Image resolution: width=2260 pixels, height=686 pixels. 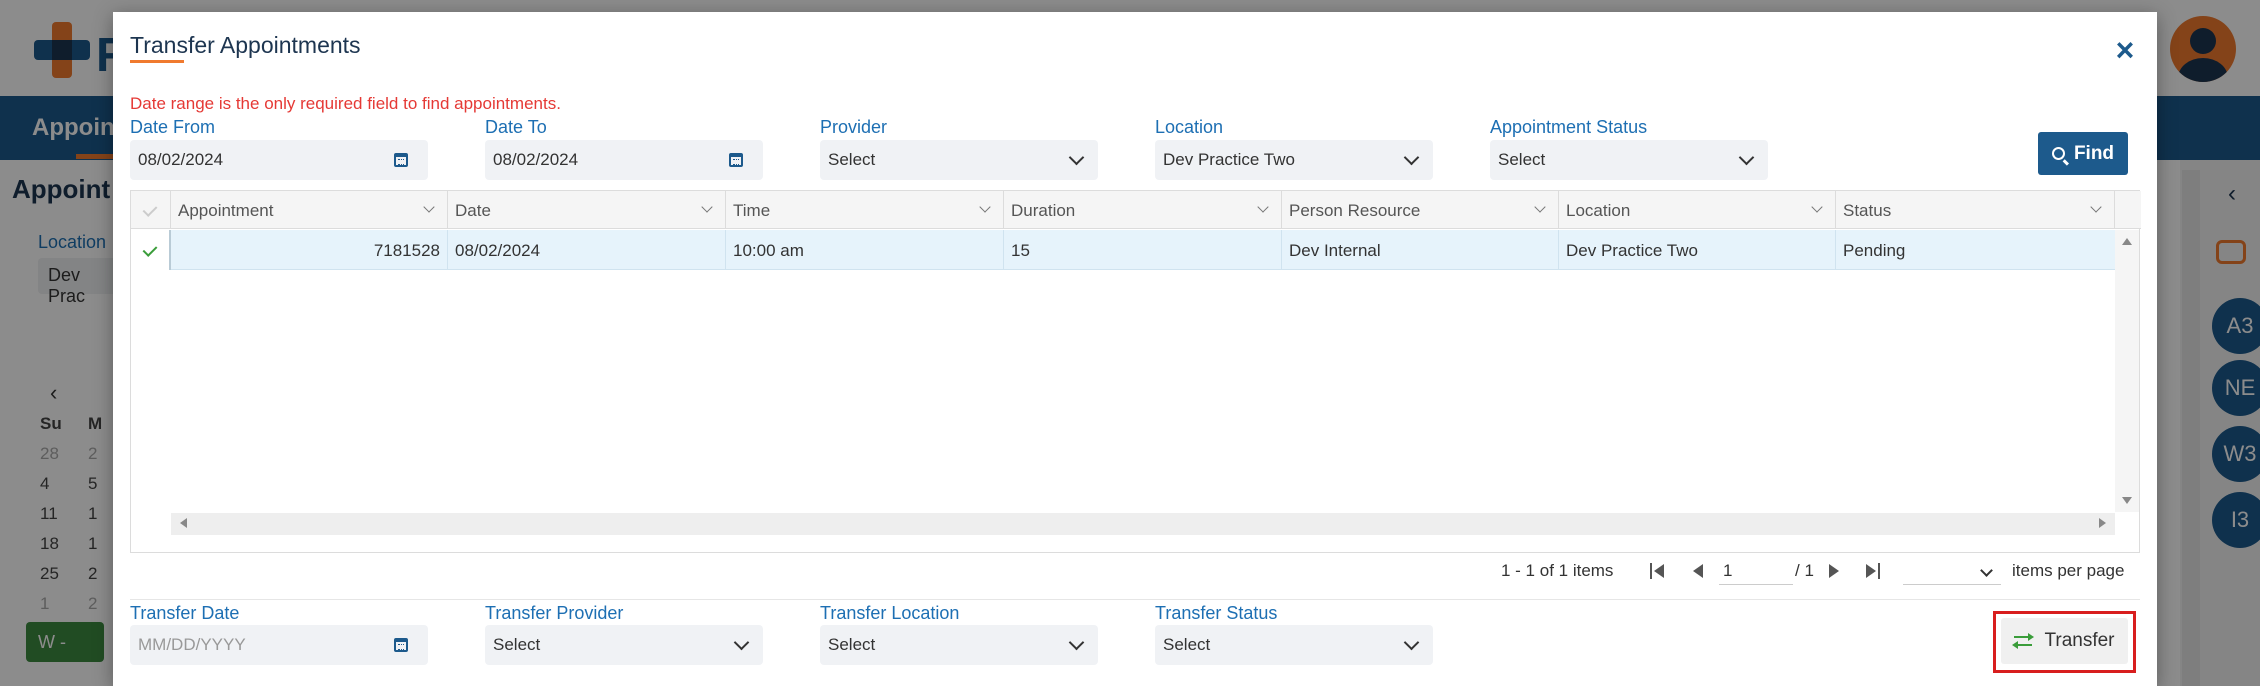 What do you see at coordinates (959, 645) in the screenshot?
I see `transfer-location-select: Select` at bounding box center [959, 645].